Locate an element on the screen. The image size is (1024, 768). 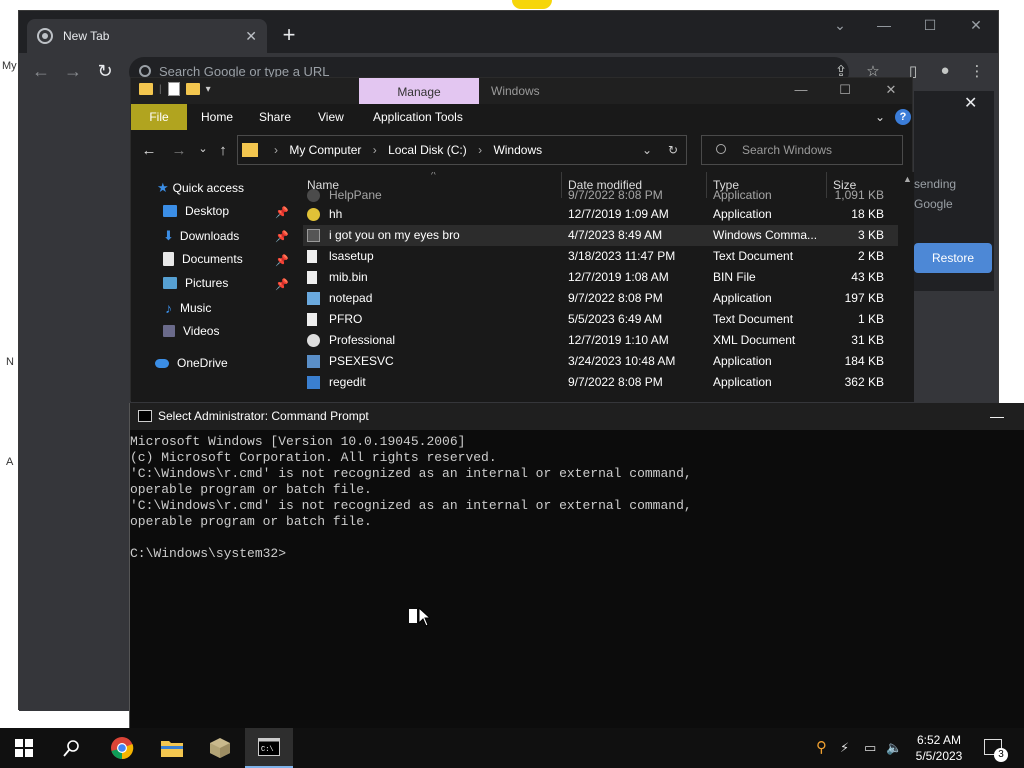
properties-icon is located at coordinates (173, 89).